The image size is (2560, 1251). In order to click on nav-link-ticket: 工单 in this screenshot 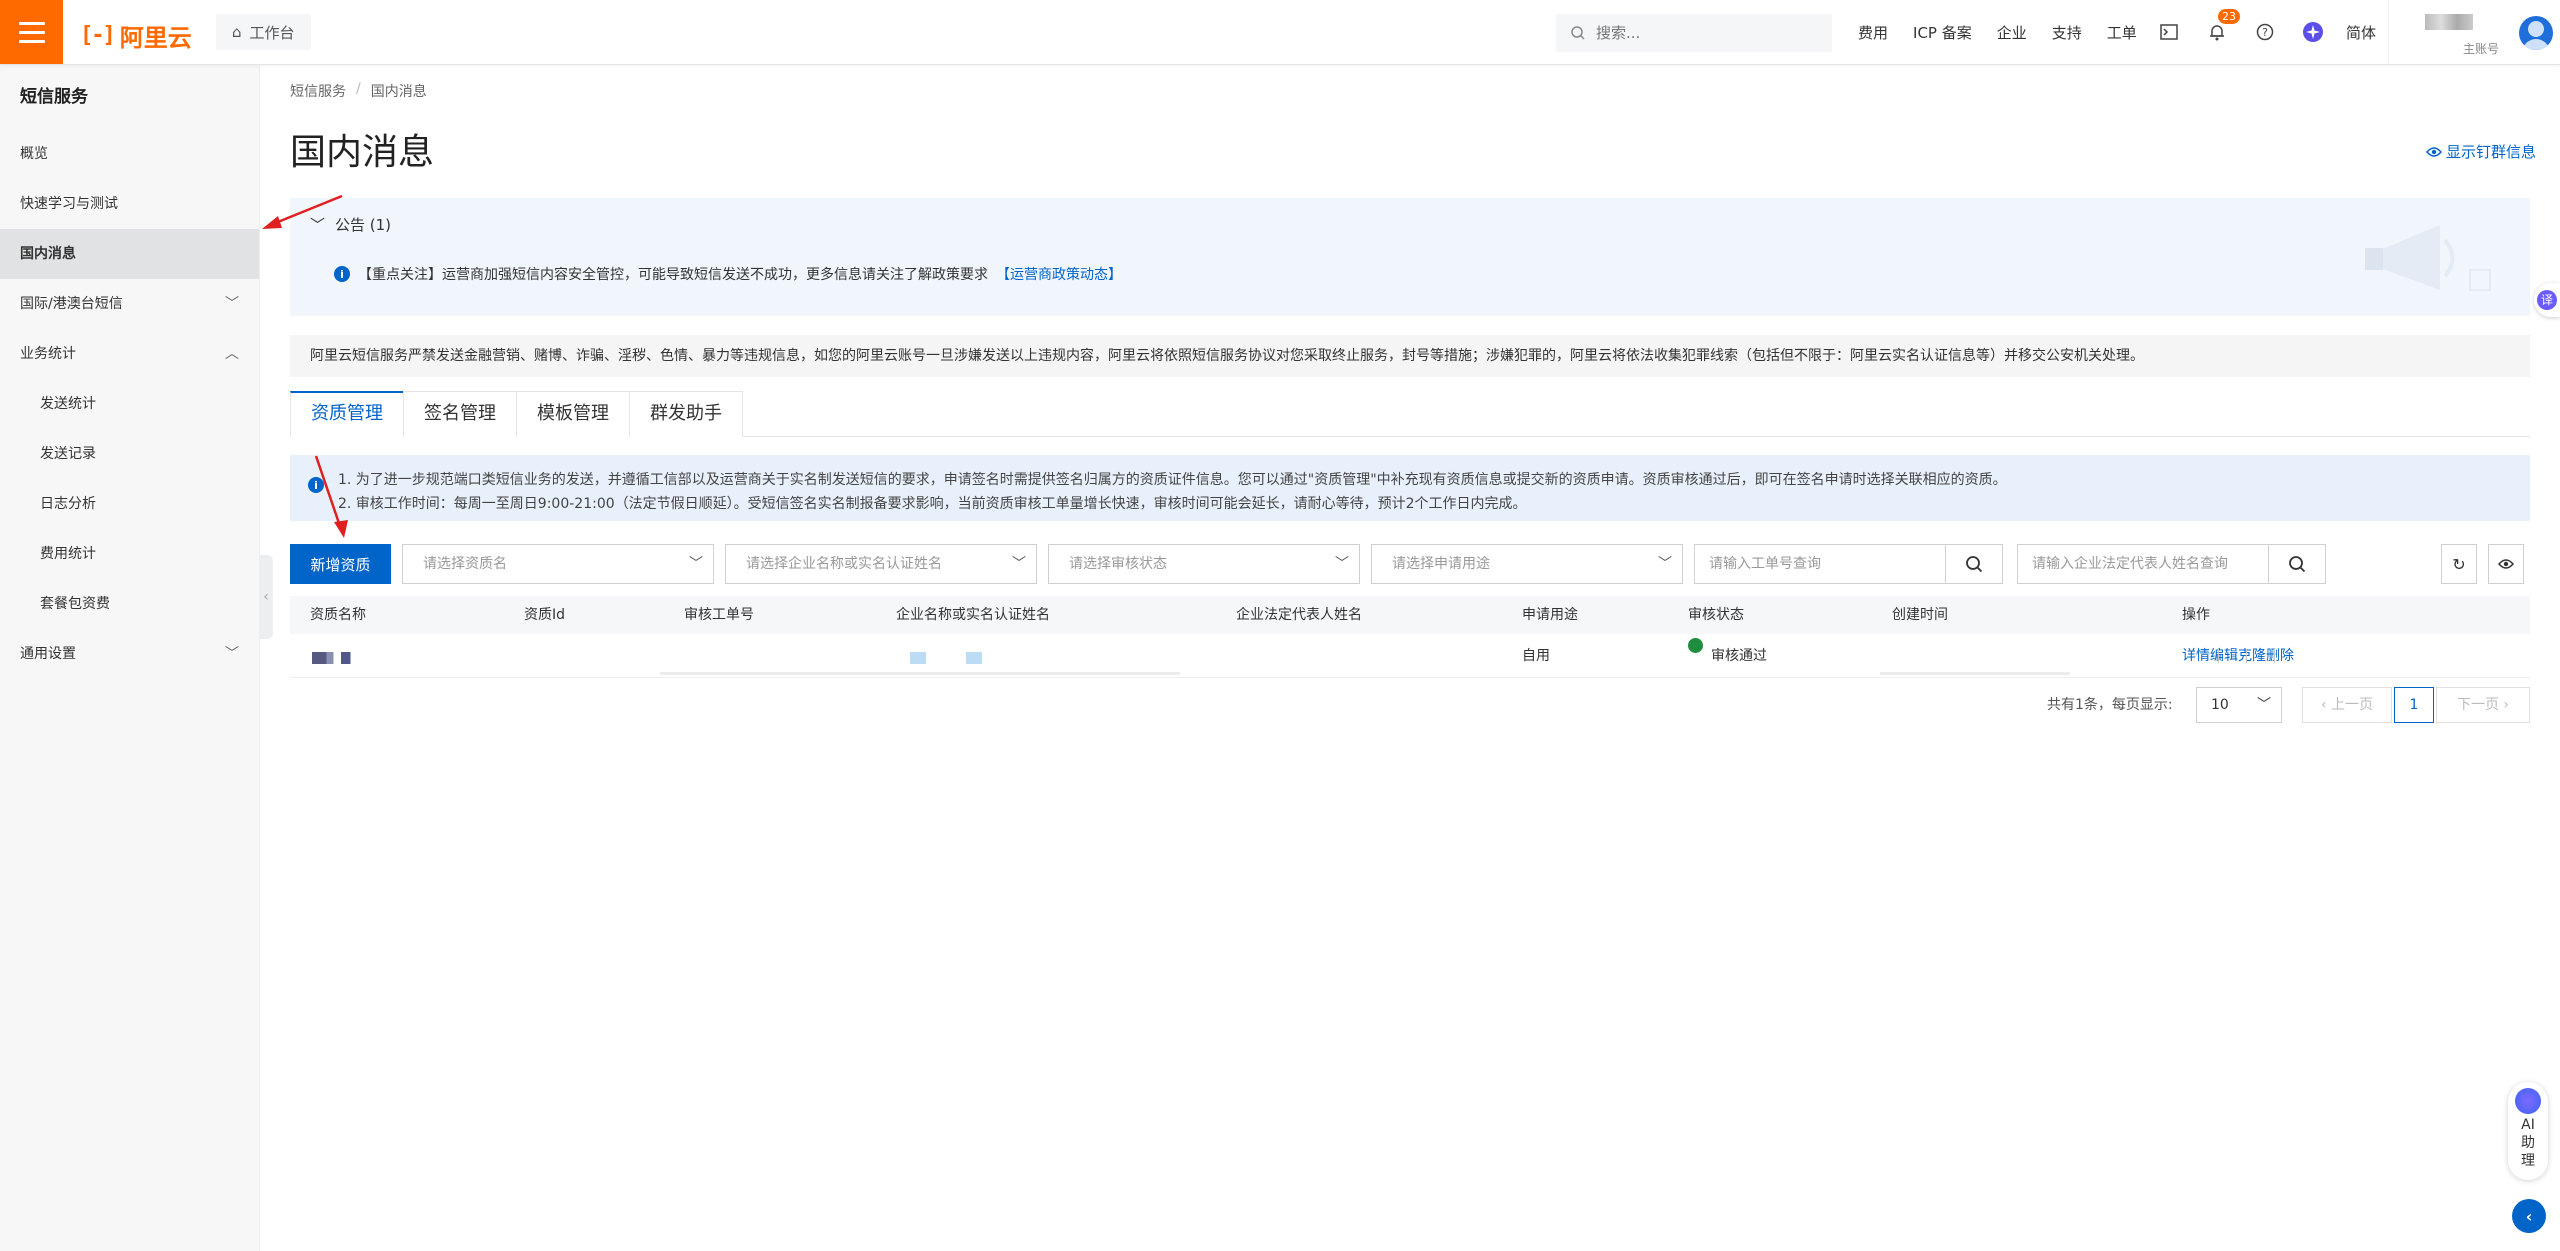, I will do `click(2122, 32)`.